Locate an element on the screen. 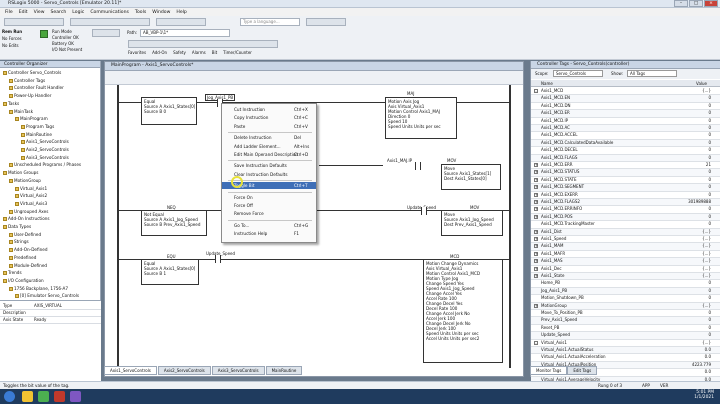 This screenshot has width=720, height=404. menu-view: View is located at coordinates (39, 12).